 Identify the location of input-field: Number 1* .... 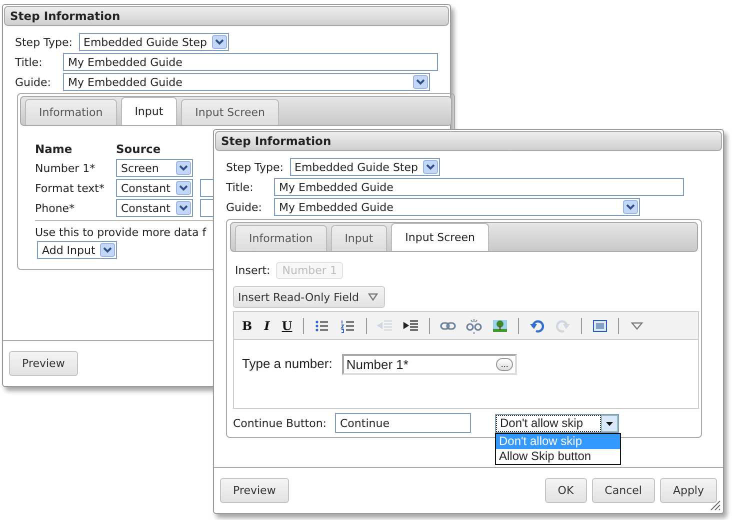
(430, 364).